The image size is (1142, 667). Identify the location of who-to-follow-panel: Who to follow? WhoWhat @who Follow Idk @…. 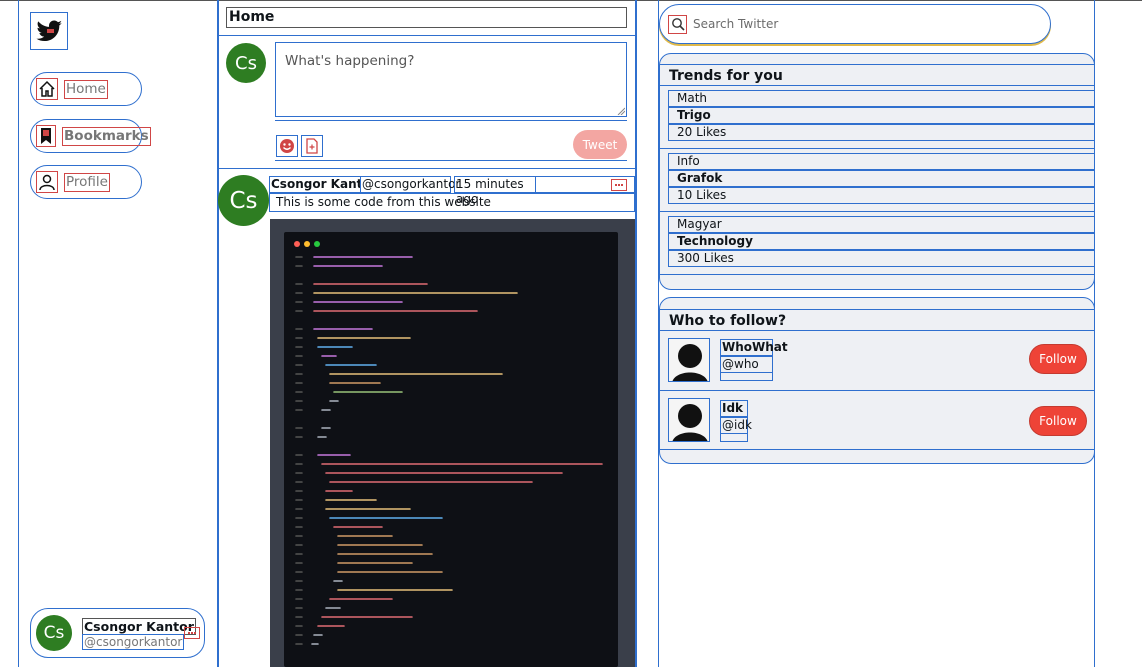
(877, 380).